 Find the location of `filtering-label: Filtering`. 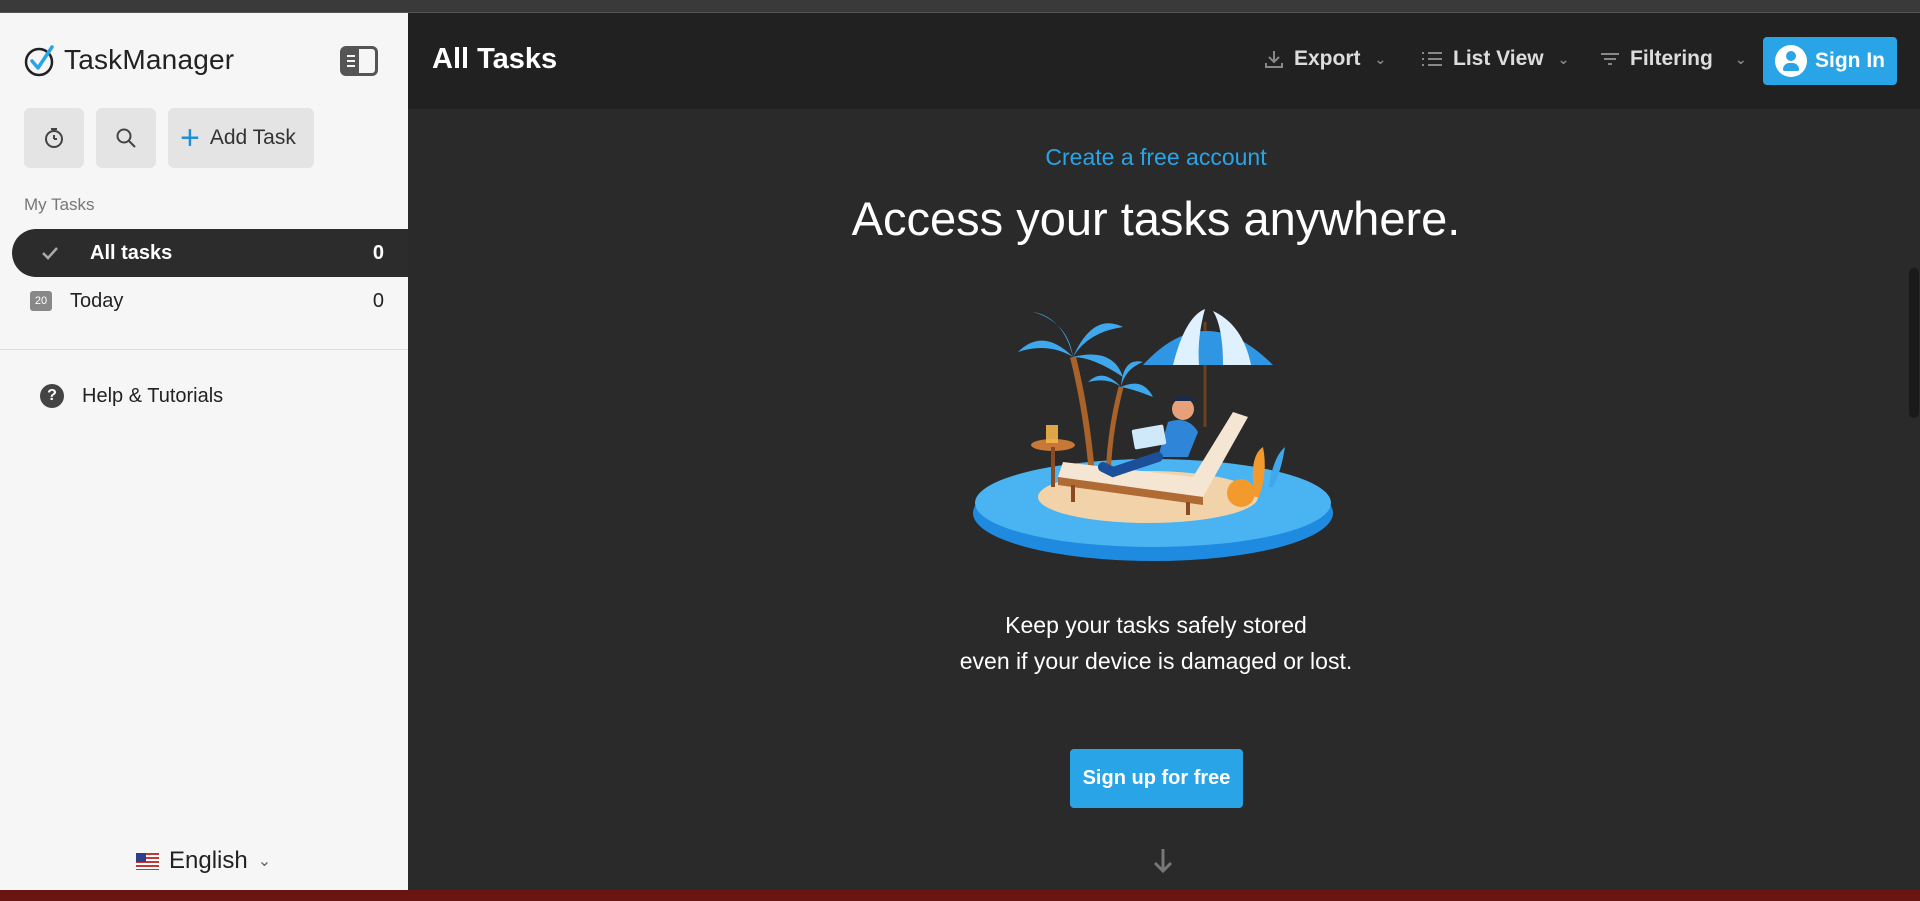

filtering-label: Filtering is located at coordinates (1671, 58).